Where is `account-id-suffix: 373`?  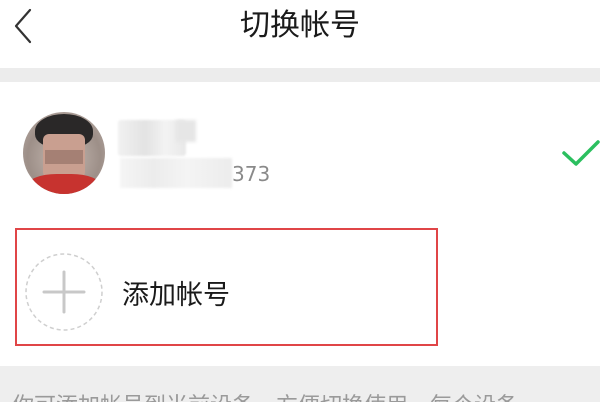 account-id-suffix: 373 is located at coordinates (251, 174).